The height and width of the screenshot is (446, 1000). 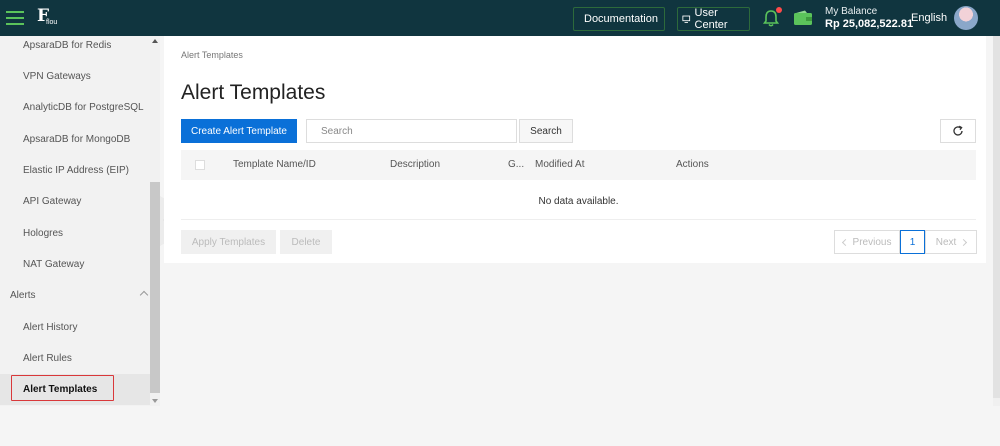 What do you see at coordinates (52, 22) in the screenshot?
I see `logo-text: flou` at bounding box center [52, 22].